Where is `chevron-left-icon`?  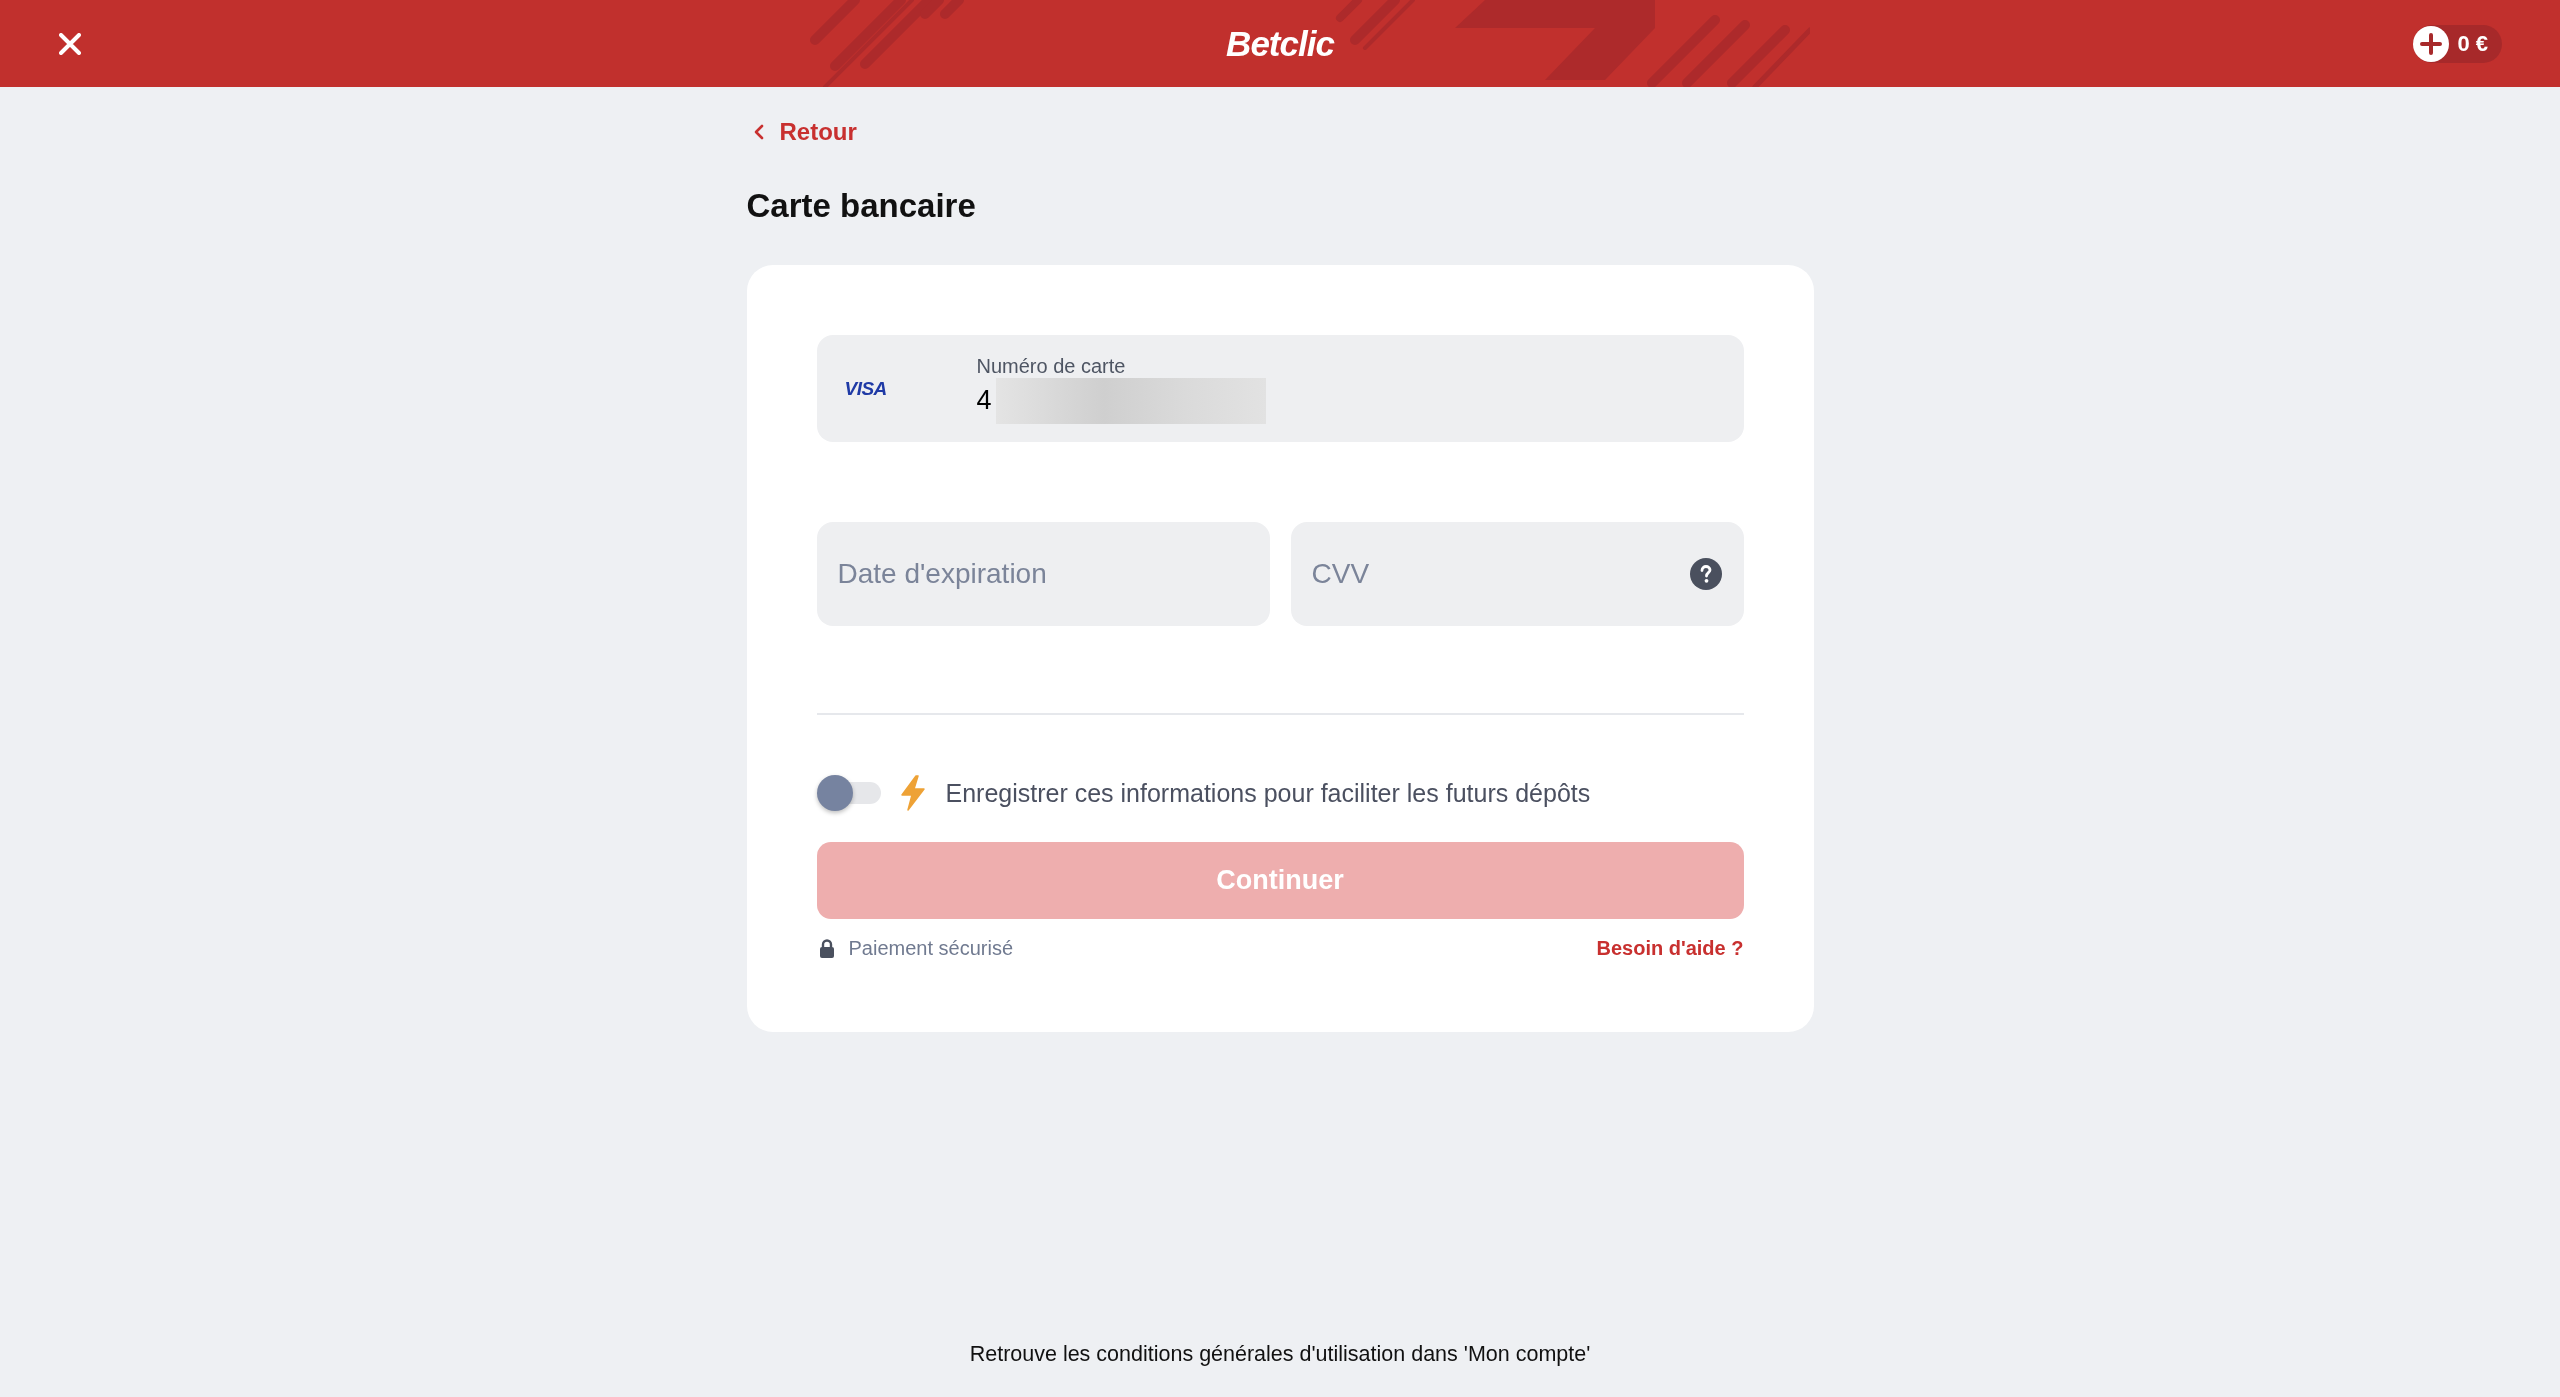
chevron-left-icon is located at coordinates (758, 132).